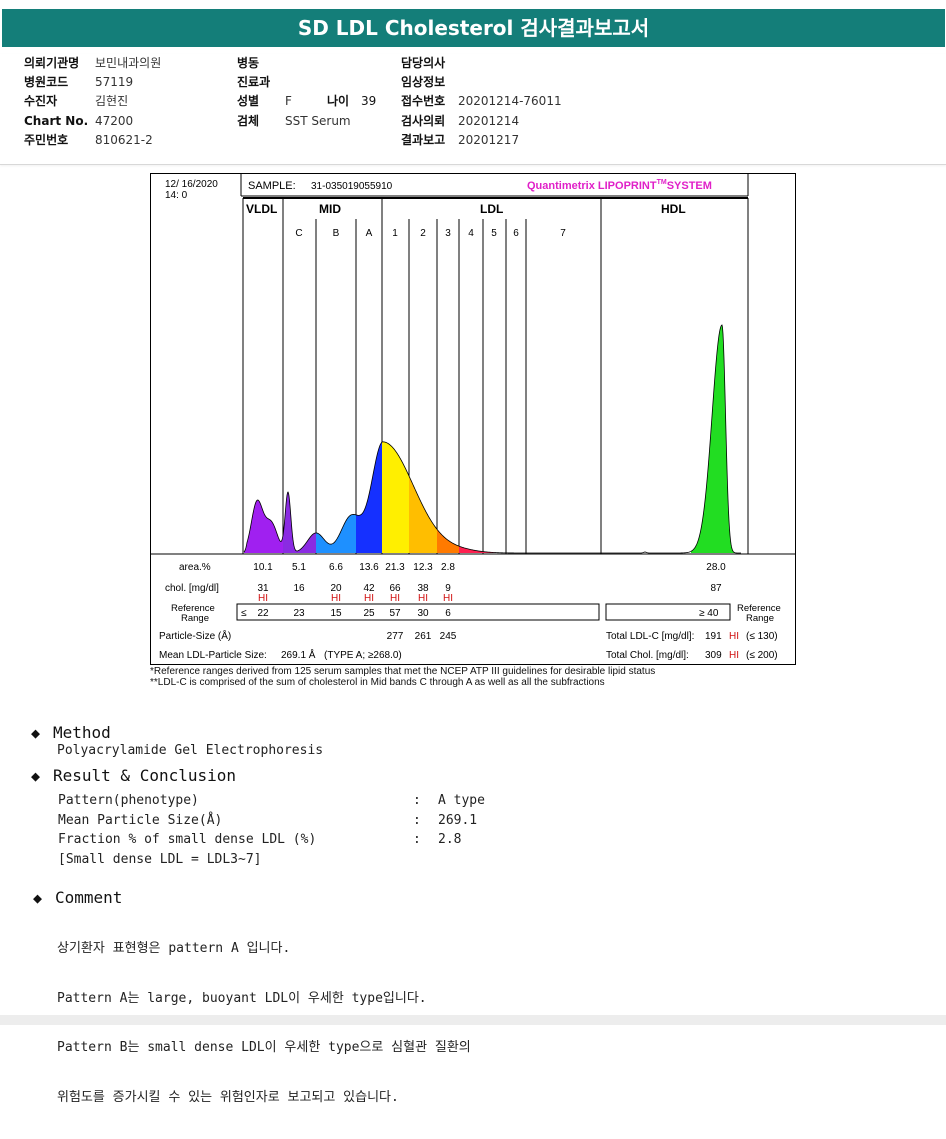 This screenshot has height=1139, width=946. What do you see at coordinates (261, 209) in the screenshot?
I see `group-vldl: VLDL` at bounding box center [261, 209].